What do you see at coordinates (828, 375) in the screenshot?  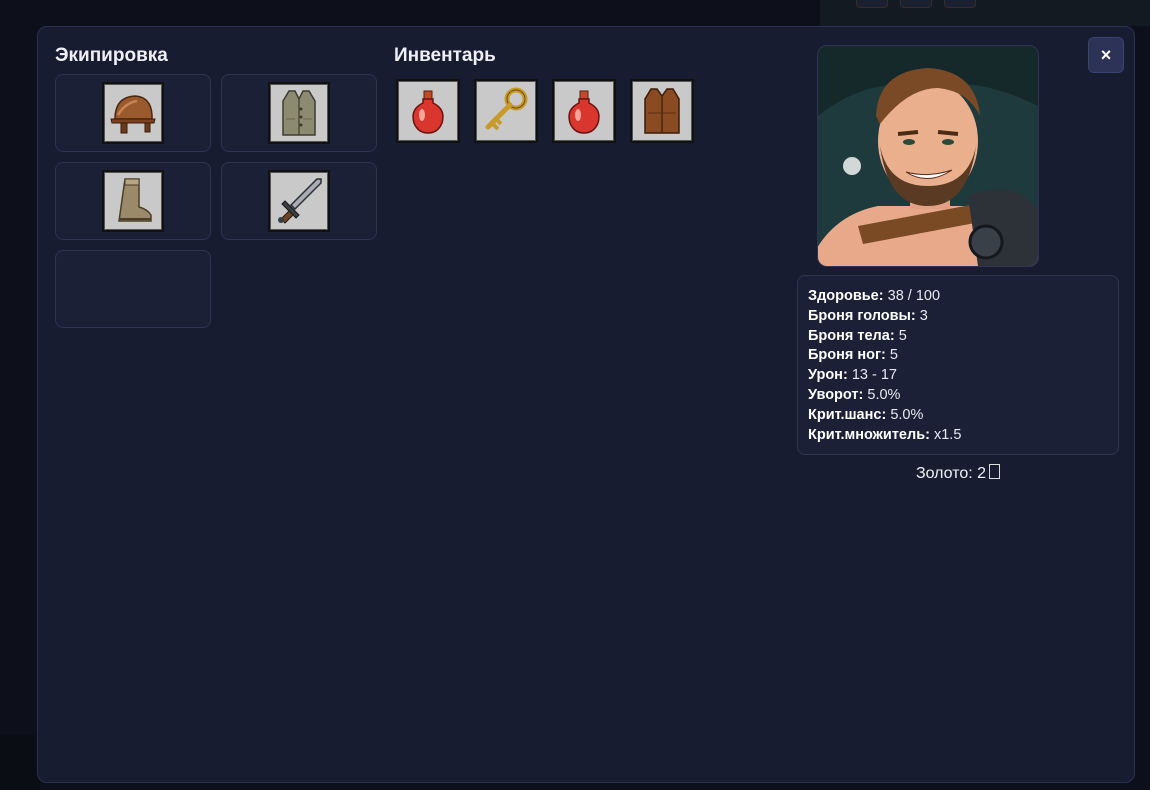 I see `stat-label: Урон:` at bounding box center [828, 375].